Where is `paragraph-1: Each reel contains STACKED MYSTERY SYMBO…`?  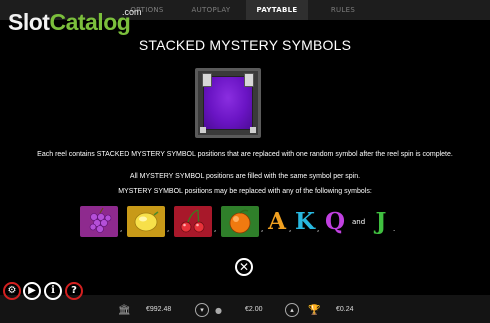 paragraph-1: Each reel contains STACKED MYSTERY SYMBO… is located at coordinates (245, 154).